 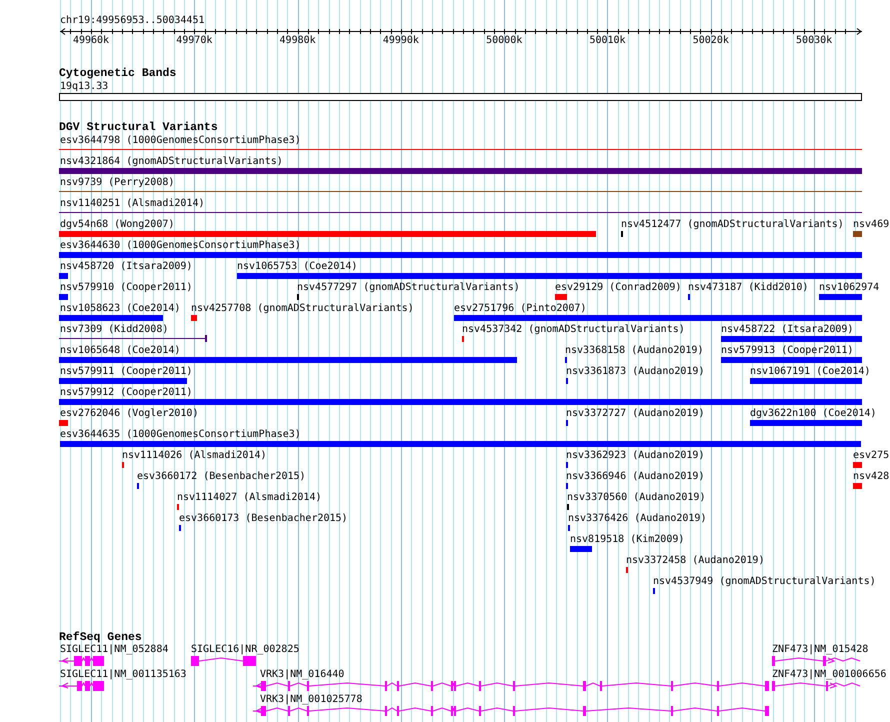 What do you see at coordinates (194, 40) in the screenshot?
I see `ruler-label: 49970k` at bounding box center [194, 40].